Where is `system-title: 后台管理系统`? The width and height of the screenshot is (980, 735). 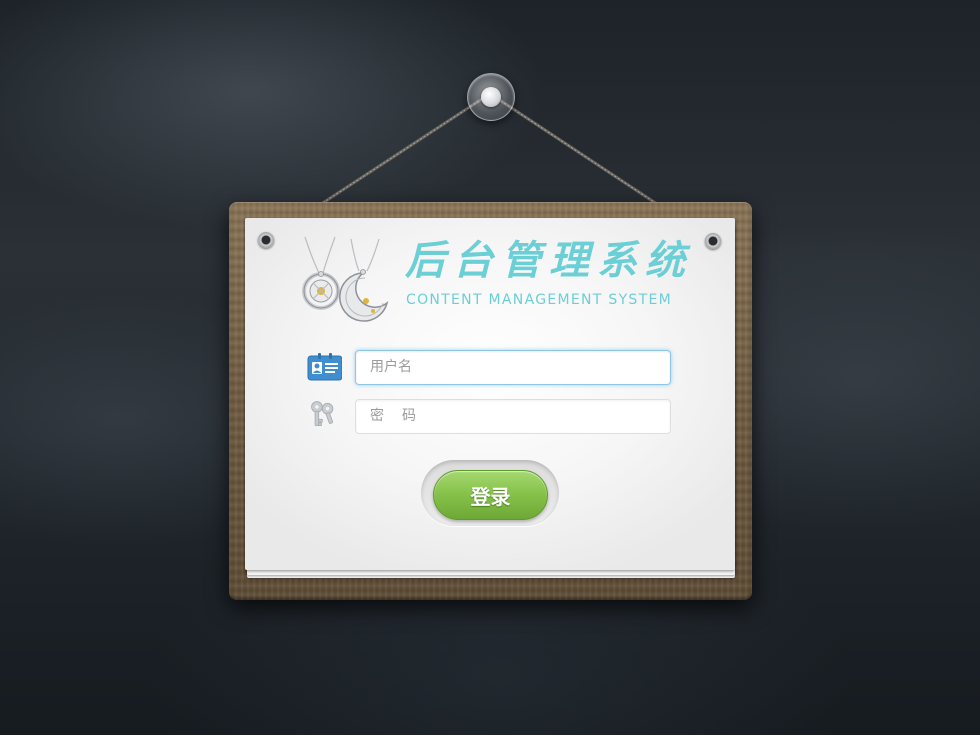
system-title: 后台管理系统 is located at coordinates (549, 260).